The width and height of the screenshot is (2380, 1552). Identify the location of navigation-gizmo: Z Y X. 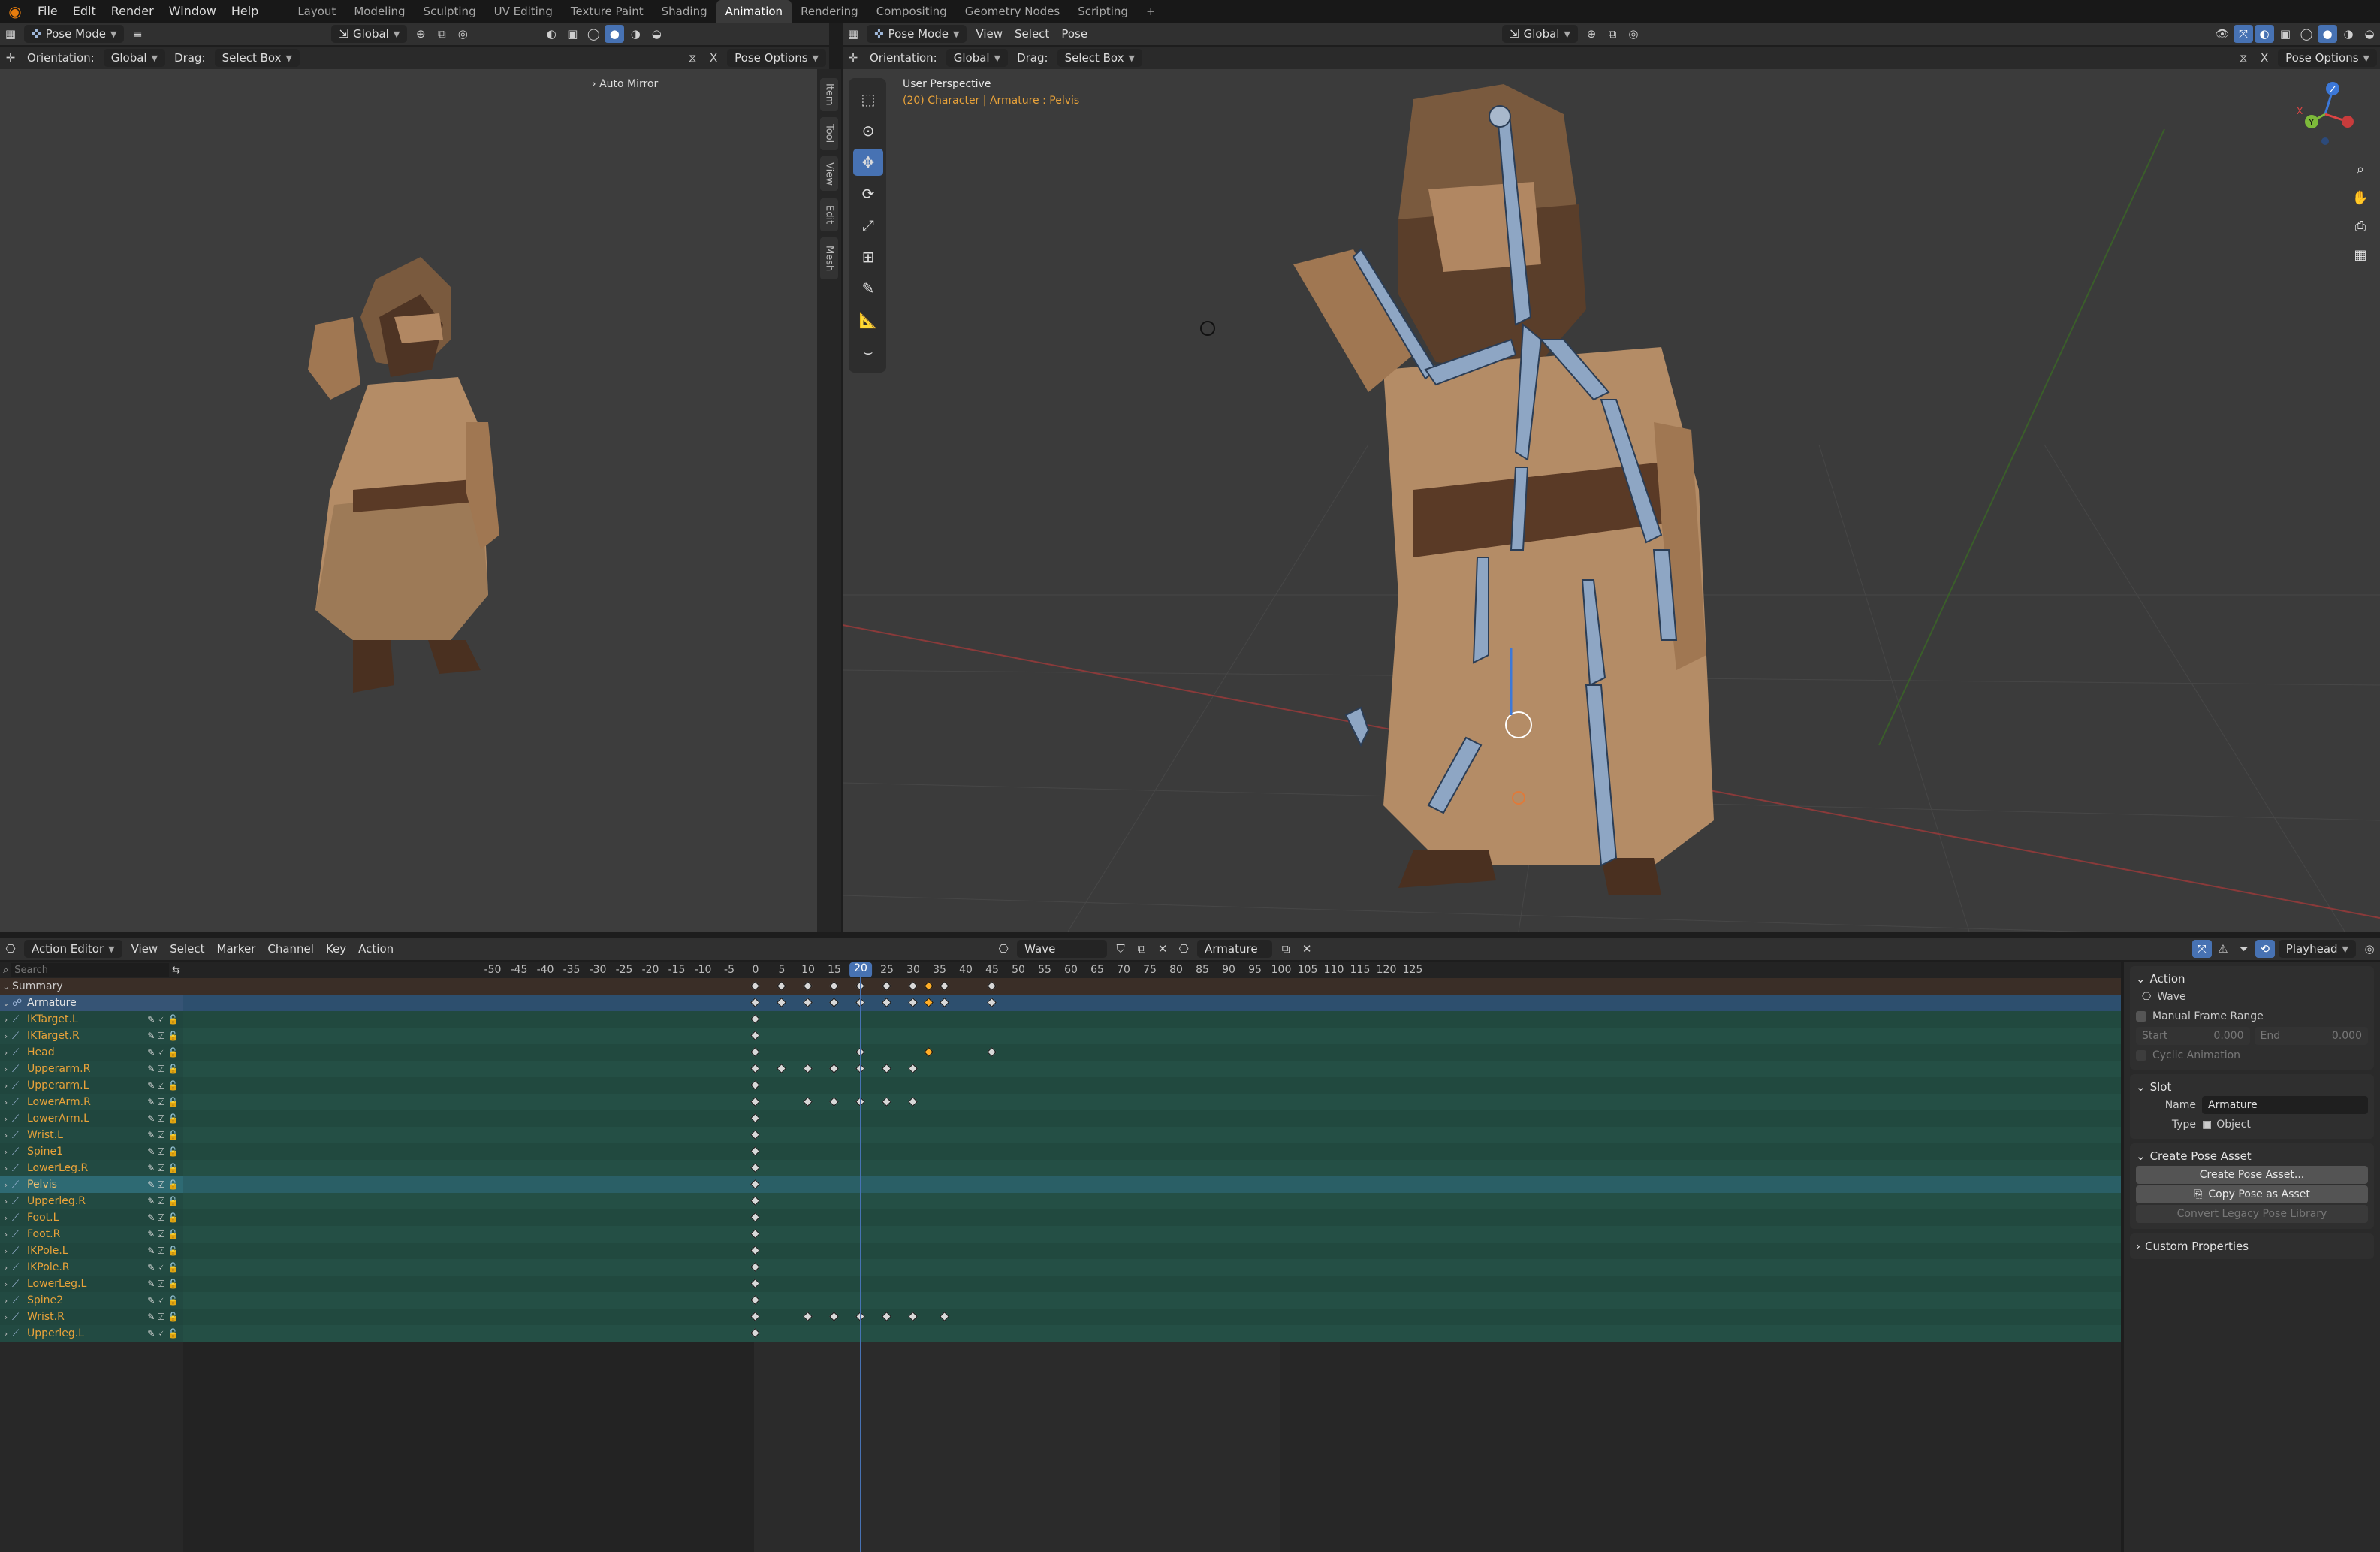
(2325, 112).